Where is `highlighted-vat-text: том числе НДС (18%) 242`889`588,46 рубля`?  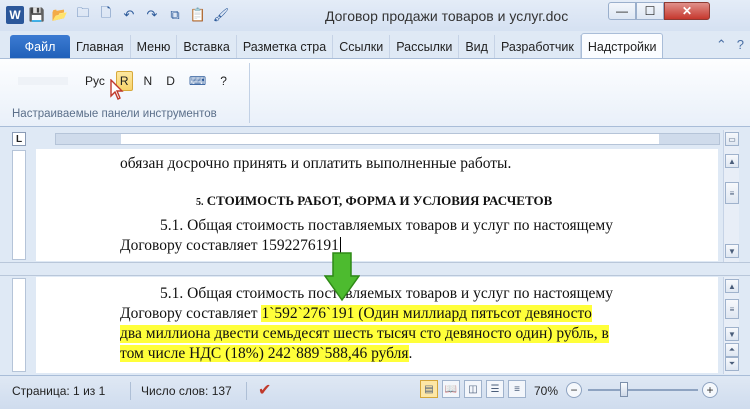 highlighted-vat-text: том числе НДС (18%) 242`889`588,46 рубля is located at coordinates (264, 353).